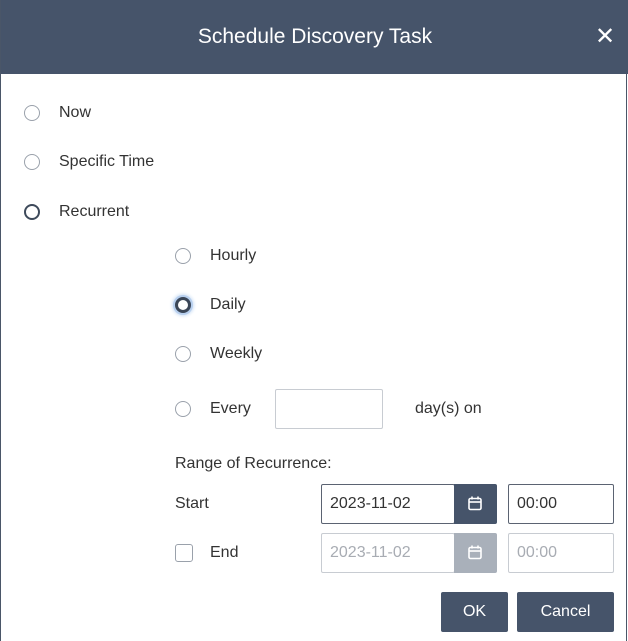 This screenshot has height=641, width=628. I want to click on radio-specific-time-label: Specific Time, so click(107, 161).